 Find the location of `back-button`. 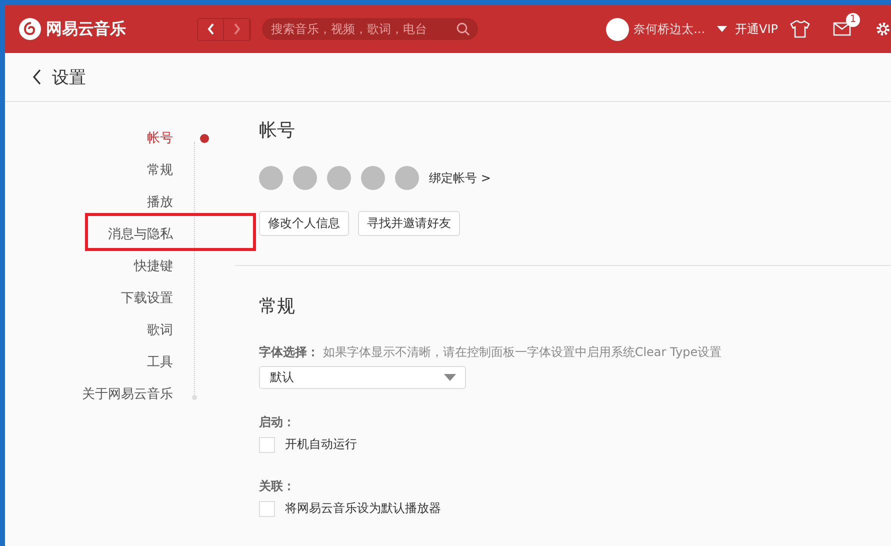

back-button is located at coordinates (211, 29).